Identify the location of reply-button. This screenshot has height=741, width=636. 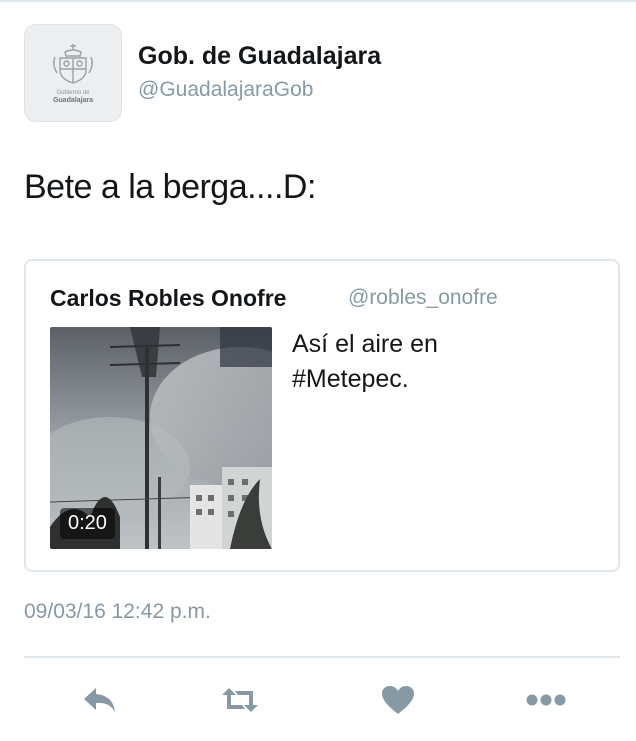
(100, 700).